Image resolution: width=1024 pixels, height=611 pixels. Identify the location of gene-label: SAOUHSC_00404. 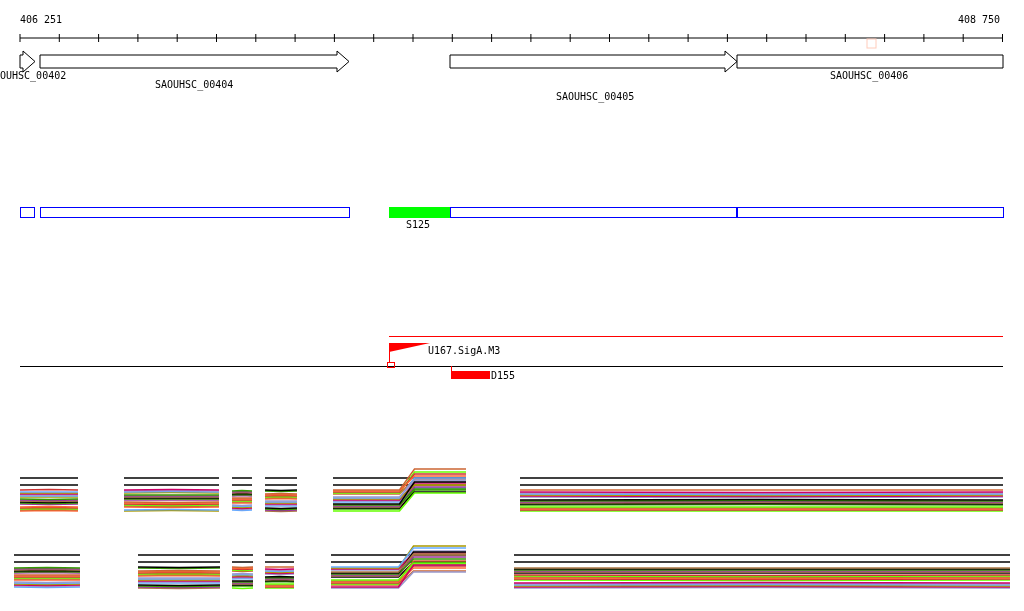
(194, 84).